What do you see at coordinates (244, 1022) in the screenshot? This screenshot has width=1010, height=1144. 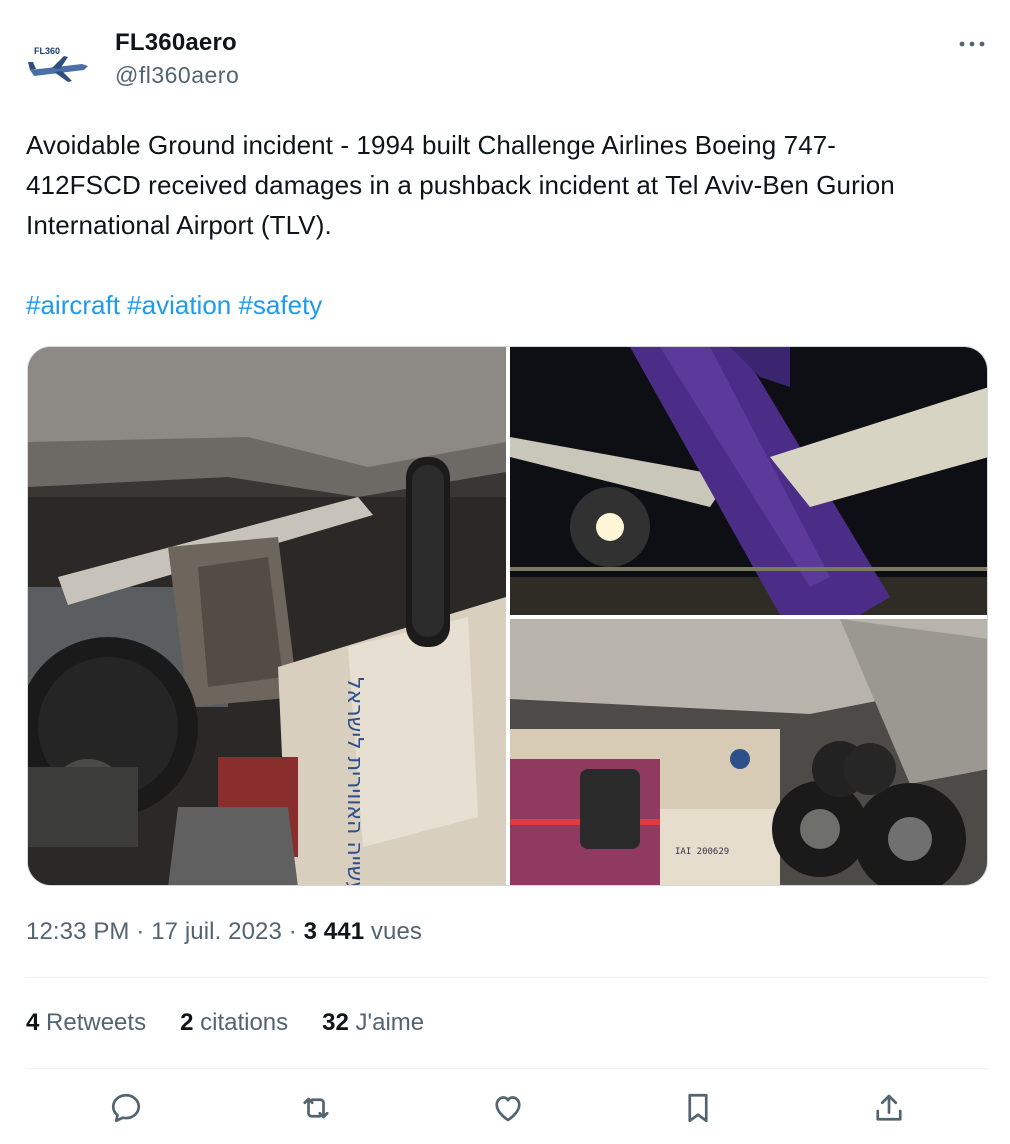 I see `quotes-label: citations` at bounding box center [244, 1022].